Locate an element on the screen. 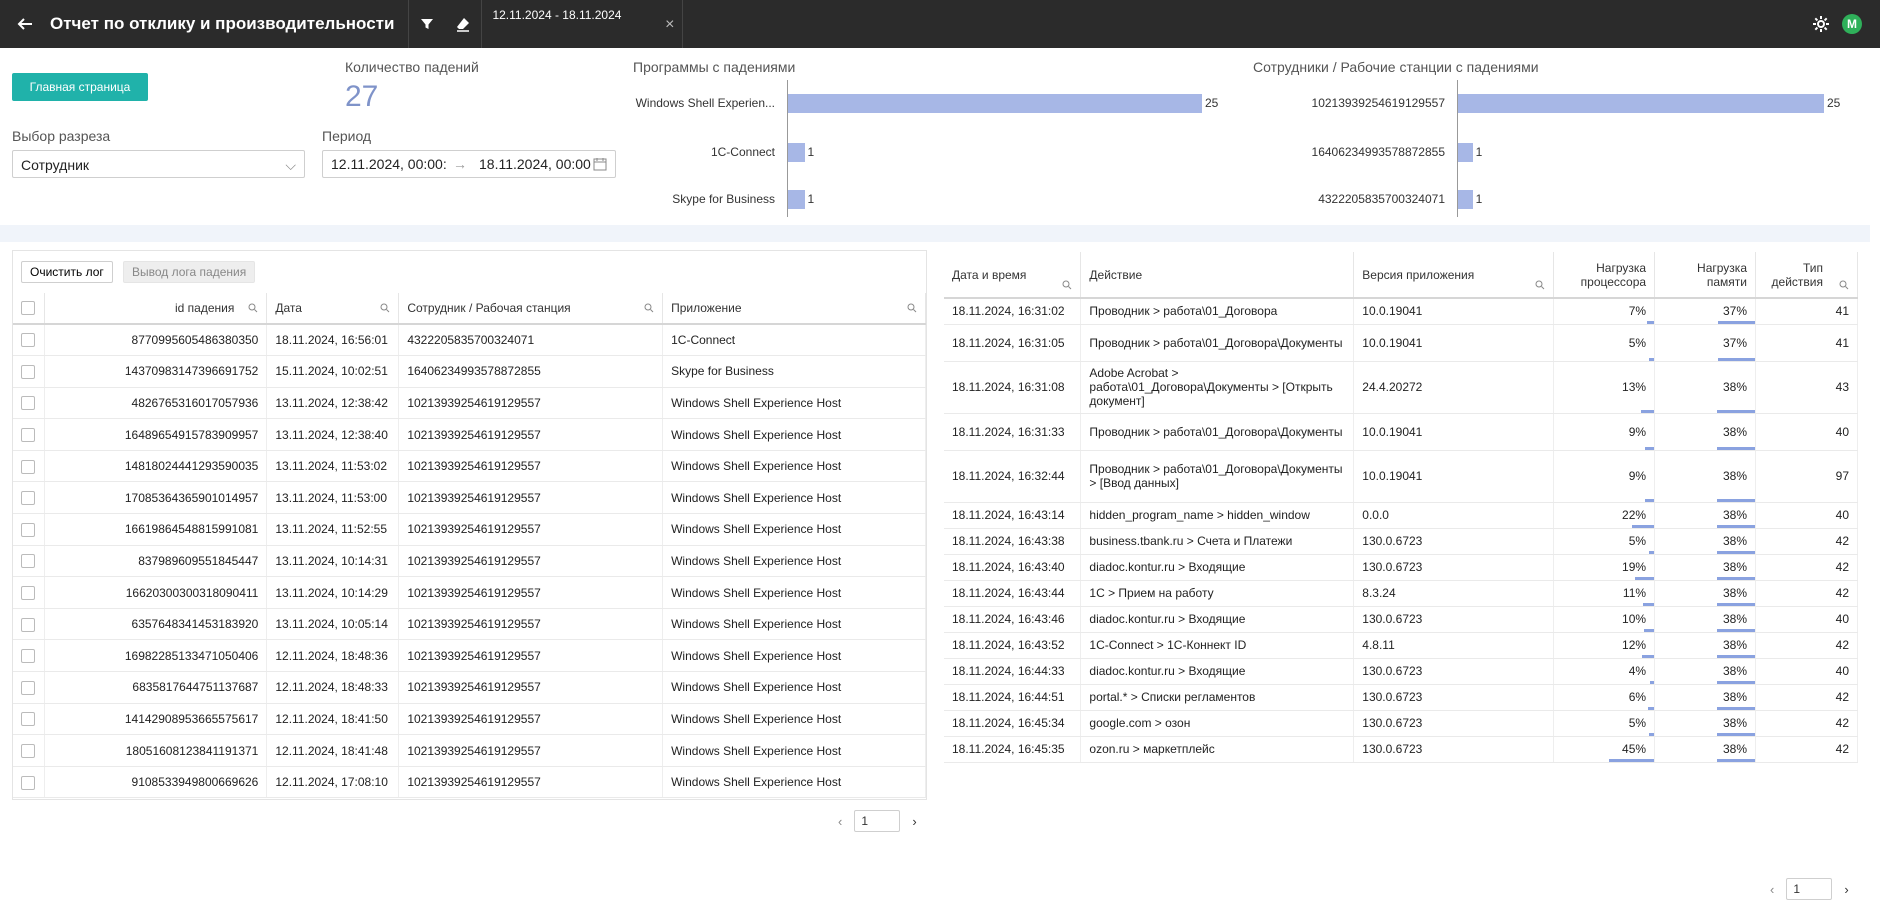 The width and height of the screenshot is (1880, 920). period-from: 12.11.2024, 00:00: is located at coordinates (388, 164).